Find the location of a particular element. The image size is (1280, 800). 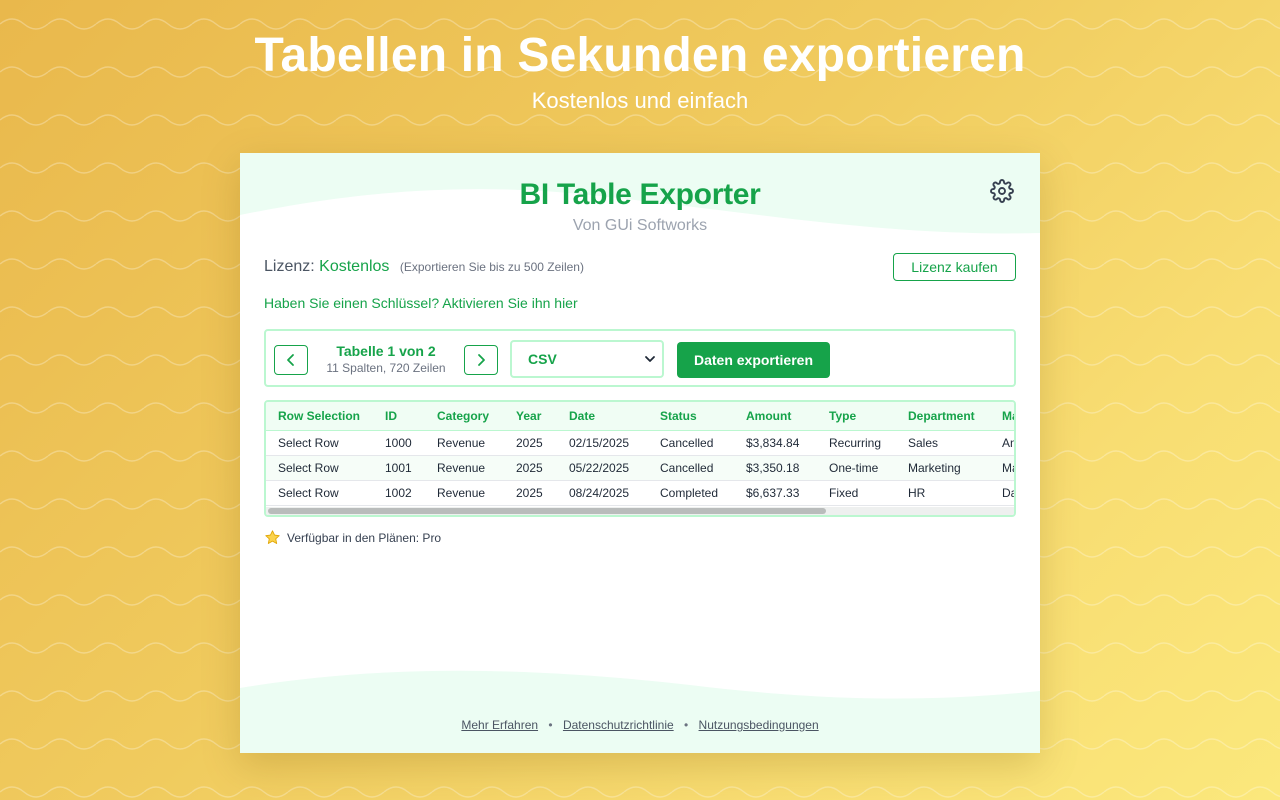

table-cell: 1000 is located at coordinates (399, 443).